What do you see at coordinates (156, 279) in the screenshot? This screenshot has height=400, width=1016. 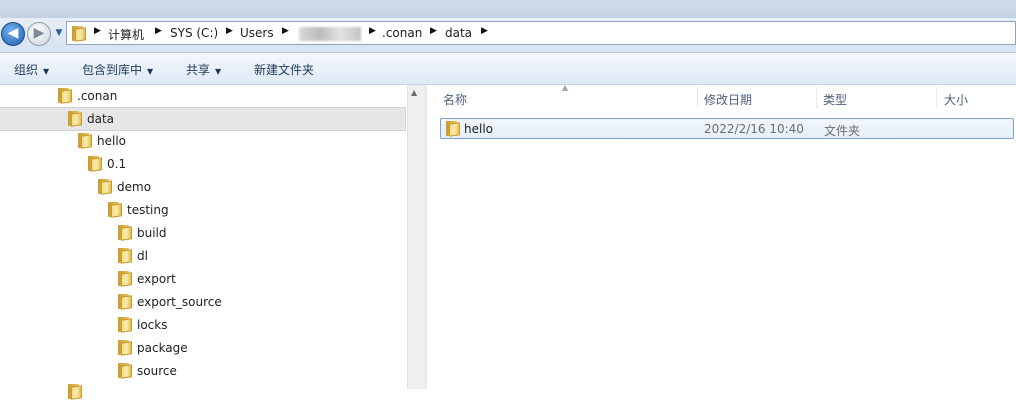 I see `tree-item-label: export` at bounding box center [156, 279].